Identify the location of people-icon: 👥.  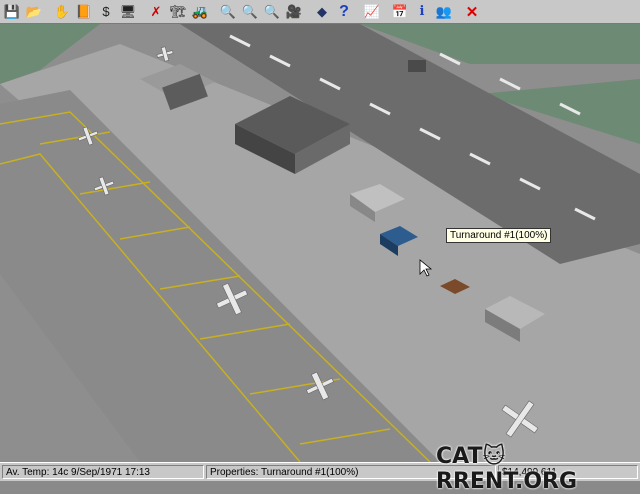
(444, 12).